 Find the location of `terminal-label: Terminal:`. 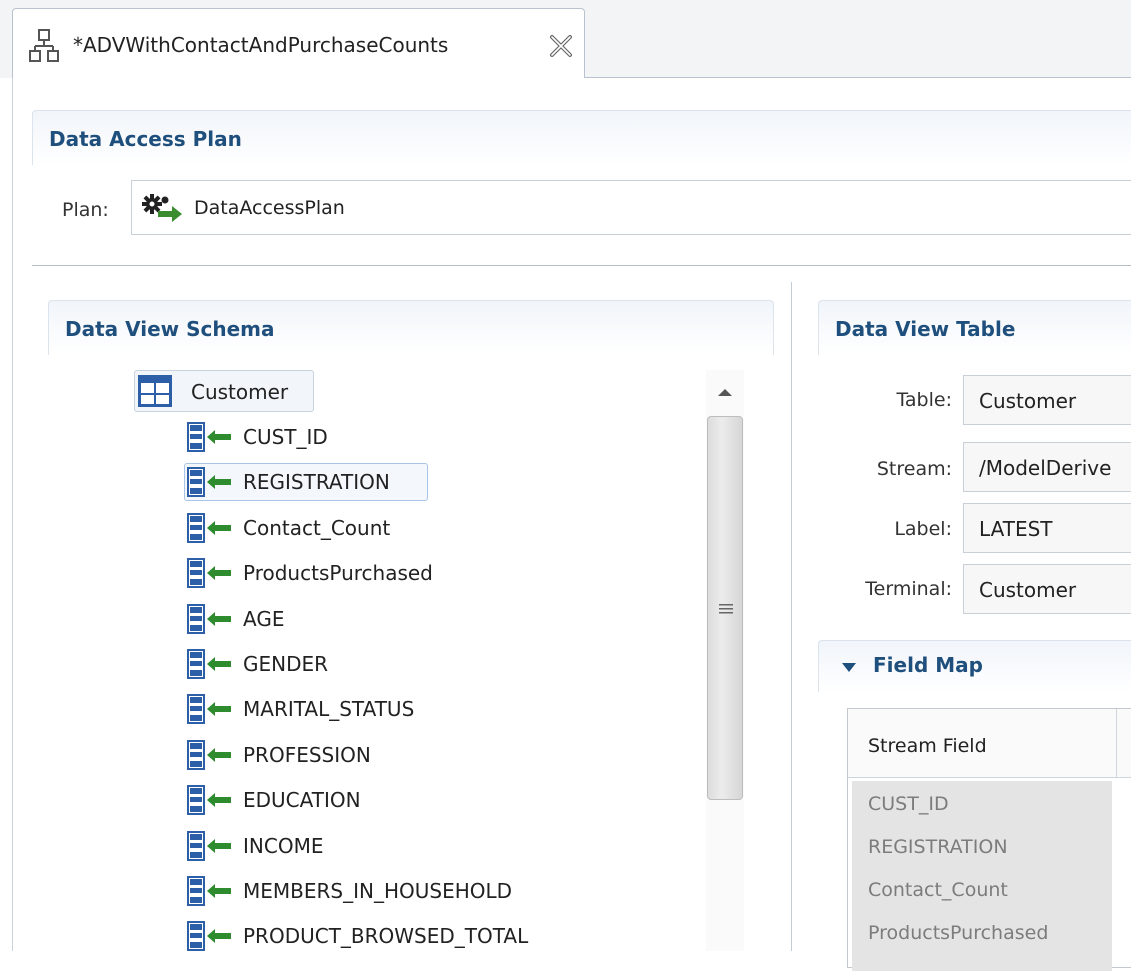

terminal-label: Terminal: is located at coordinates (908, 589).